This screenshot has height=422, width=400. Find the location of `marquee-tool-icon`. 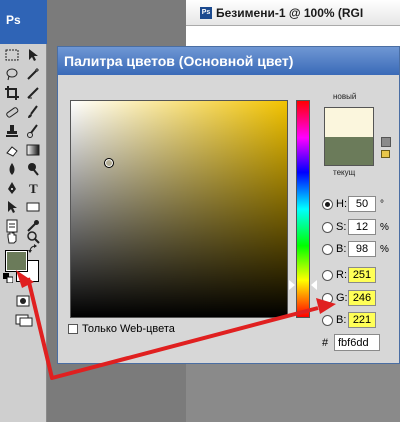

marquee-tool-icon is located at coordinates (12, 55).